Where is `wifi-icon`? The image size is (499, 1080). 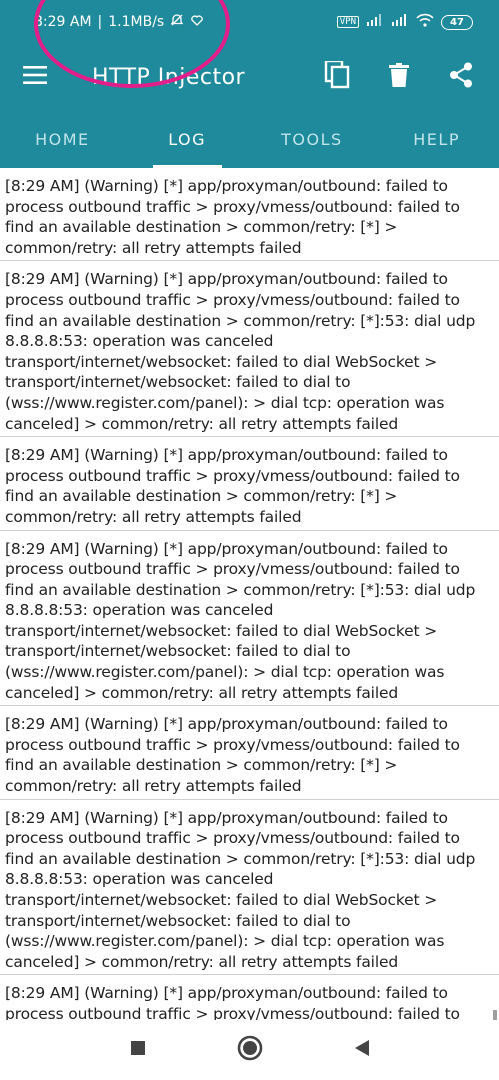 wifi-icon is located at coordinates (425, 22).